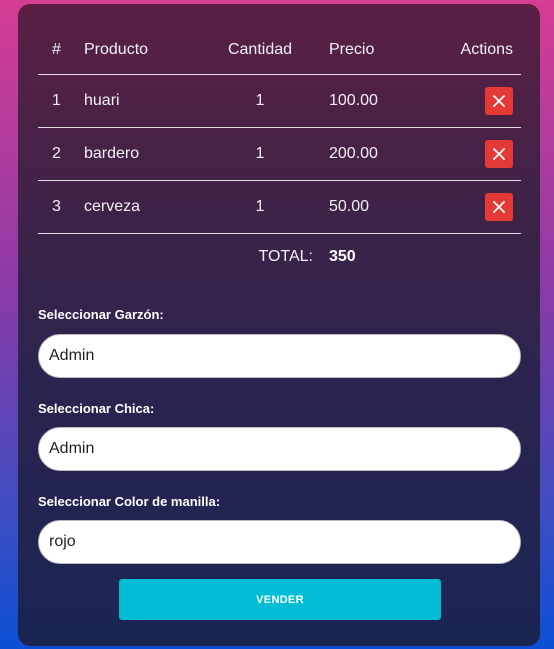 This screenshot has height=649, width=554. I want to click on row-product: huari, so click(102, 100).